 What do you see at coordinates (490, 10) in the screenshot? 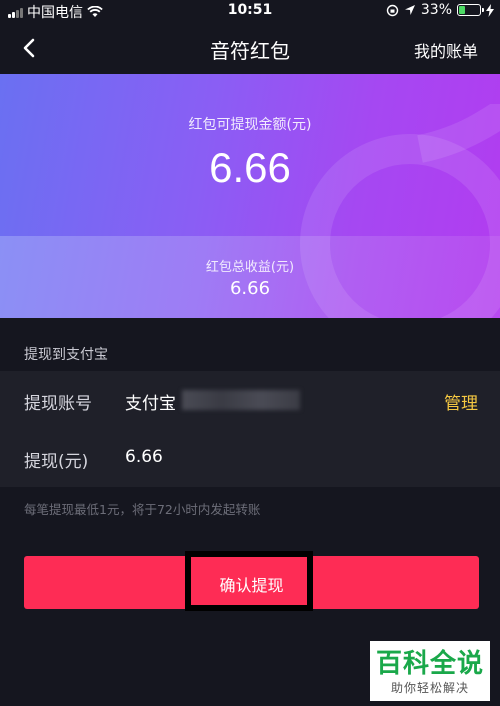
I see `charging-icon` at bounding box center [490, 10].